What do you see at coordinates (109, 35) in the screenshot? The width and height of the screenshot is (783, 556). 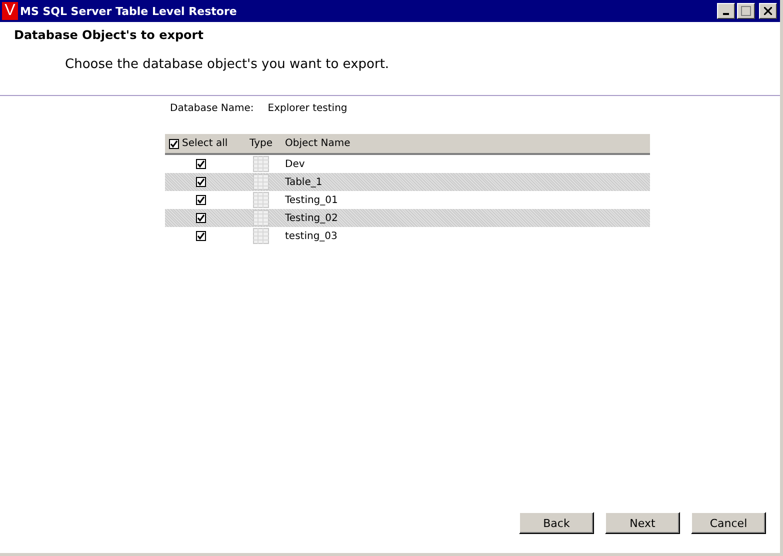 I see `page-title: Database Object's to export` at bounding box center [109, 35].